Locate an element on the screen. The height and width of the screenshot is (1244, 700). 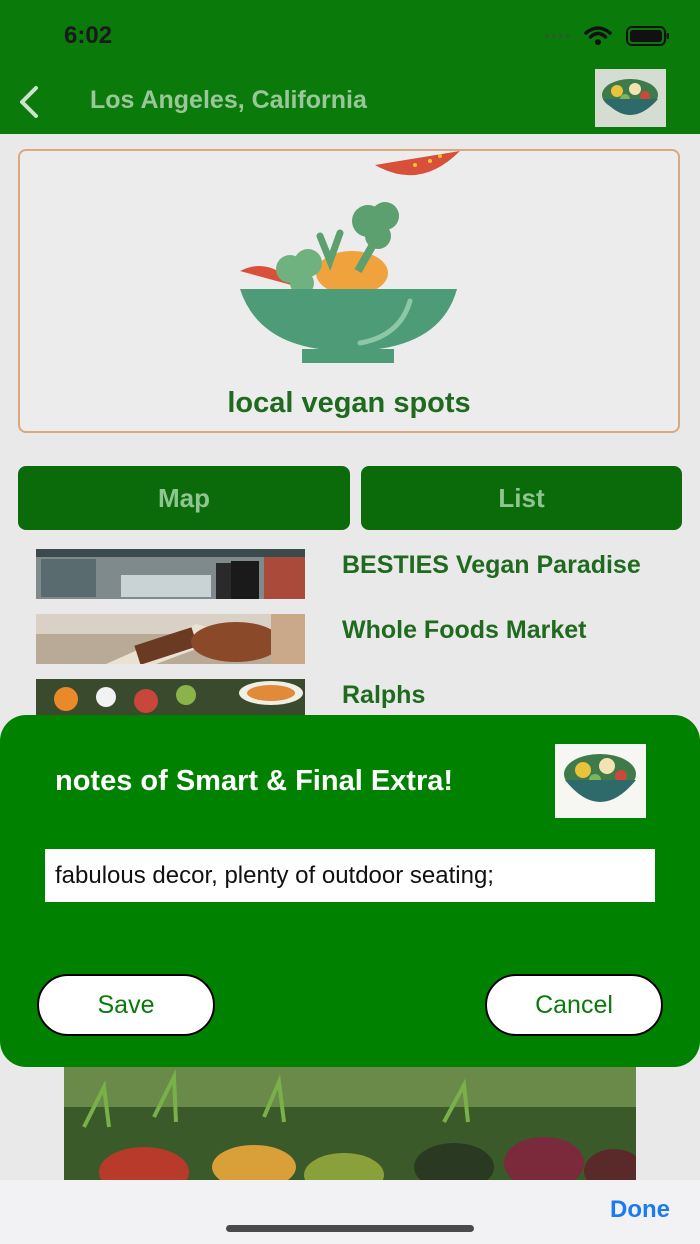
list-item: Whole Foods Market is located at coordinates (350, 640).